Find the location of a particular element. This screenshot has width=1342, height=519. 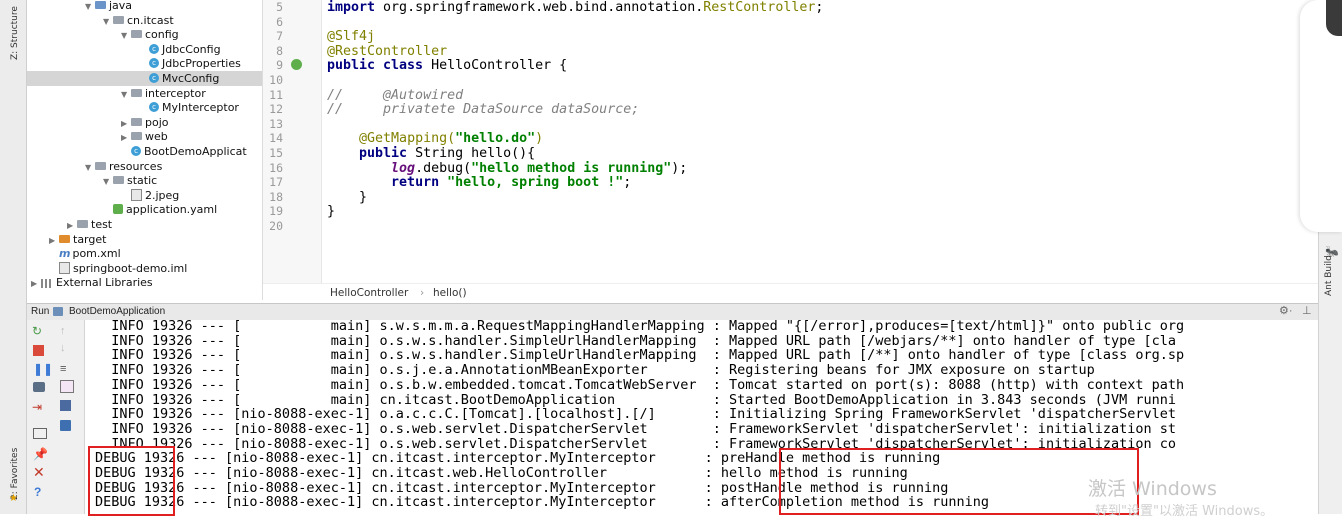

breadcrumb-method: hello() is located at coordinates (450, 293).